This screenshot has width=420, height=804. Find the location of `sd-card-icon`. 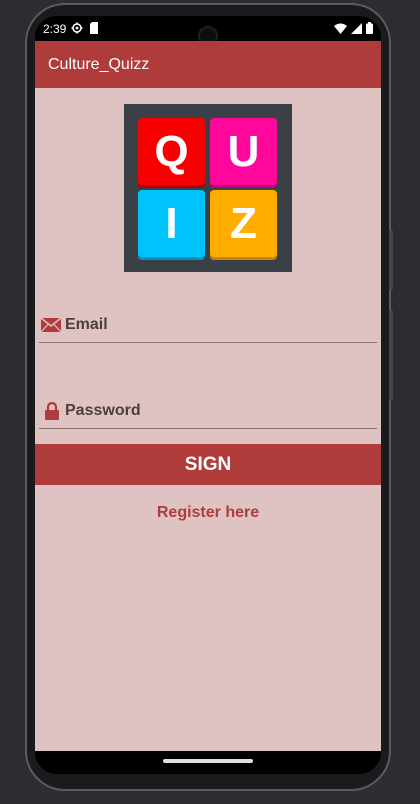

sd-card-icon is located at coordinates (94, 29).